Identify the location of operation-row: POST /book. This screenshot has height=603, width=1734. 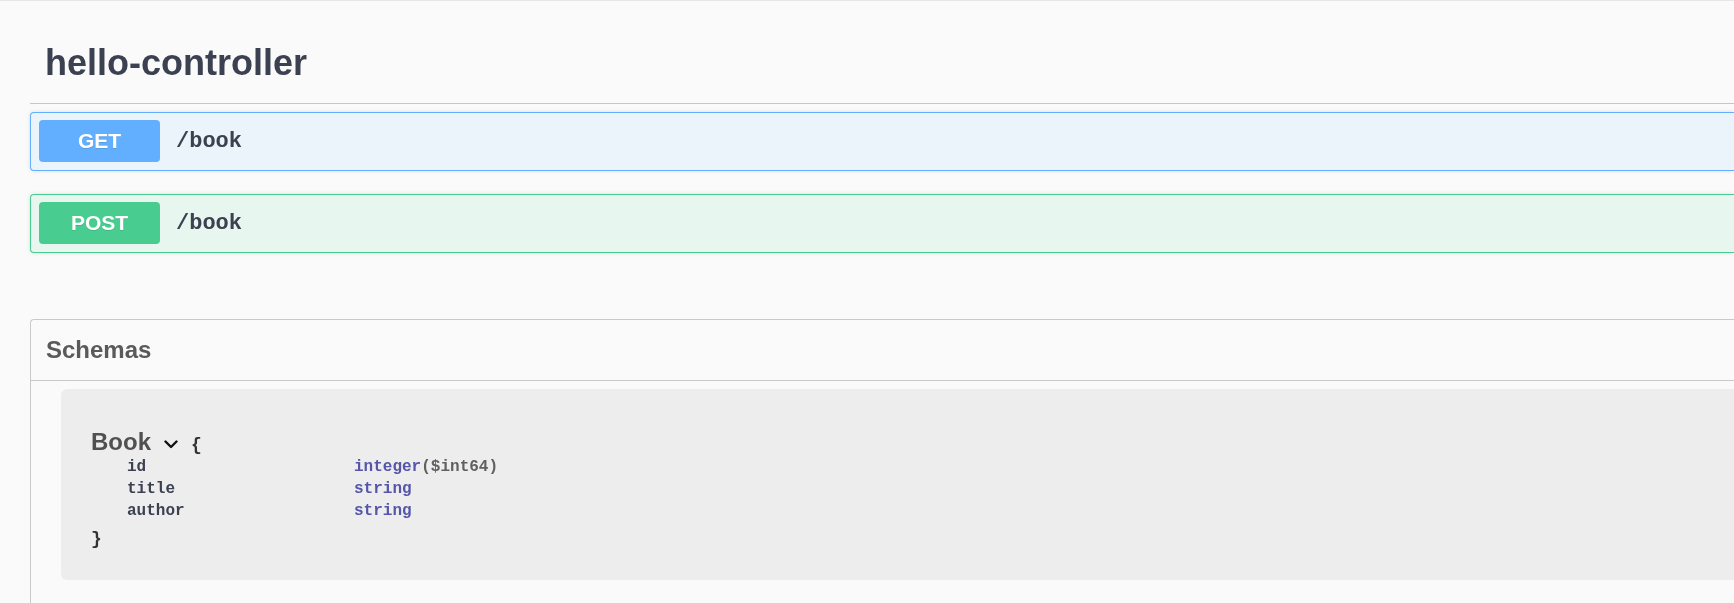
(882, 223).